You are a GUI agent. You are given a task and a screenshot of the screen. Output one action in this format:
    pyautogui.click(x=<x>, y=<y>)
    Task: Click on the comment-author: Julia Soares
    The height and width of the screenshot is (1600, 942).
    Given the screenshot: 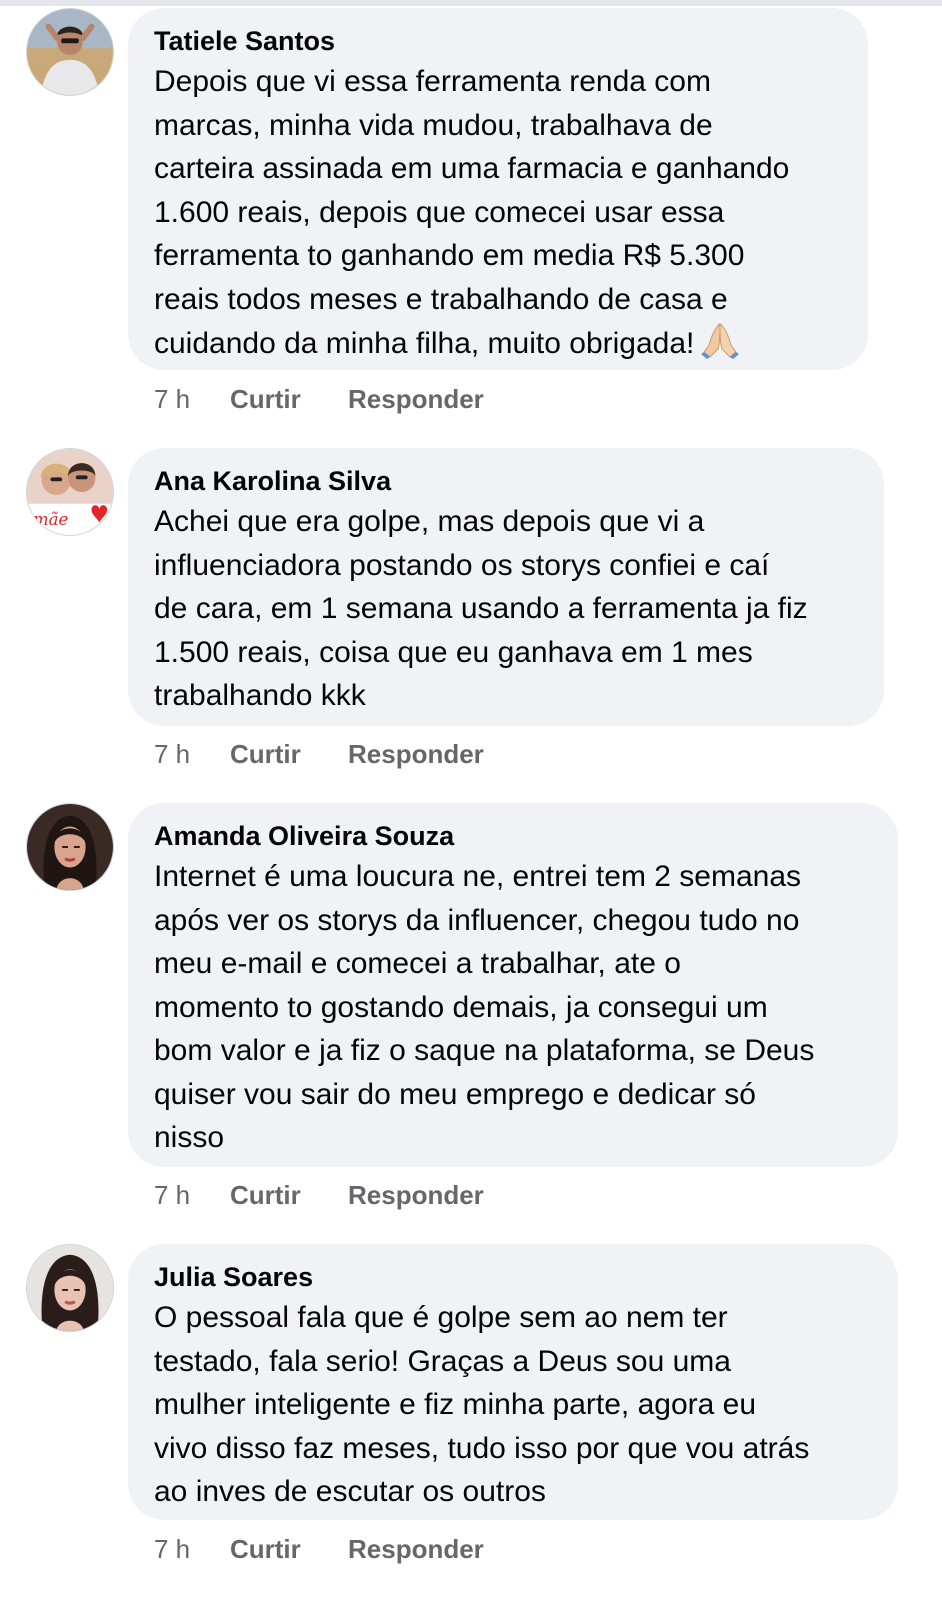 What is the action you would take?
    pyautogui.click(x=513, y=1277)
    